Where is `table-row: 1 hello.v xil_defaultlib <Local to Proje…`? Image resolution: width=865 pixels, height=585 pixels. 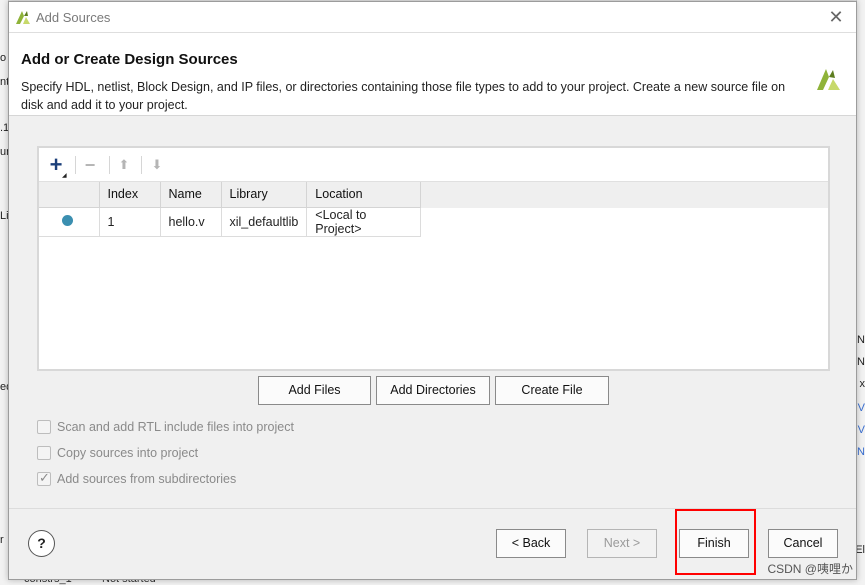 table-row: 1 hello.v xil_defaultlib <Local to Proje… is located at coordinates (230, 222).